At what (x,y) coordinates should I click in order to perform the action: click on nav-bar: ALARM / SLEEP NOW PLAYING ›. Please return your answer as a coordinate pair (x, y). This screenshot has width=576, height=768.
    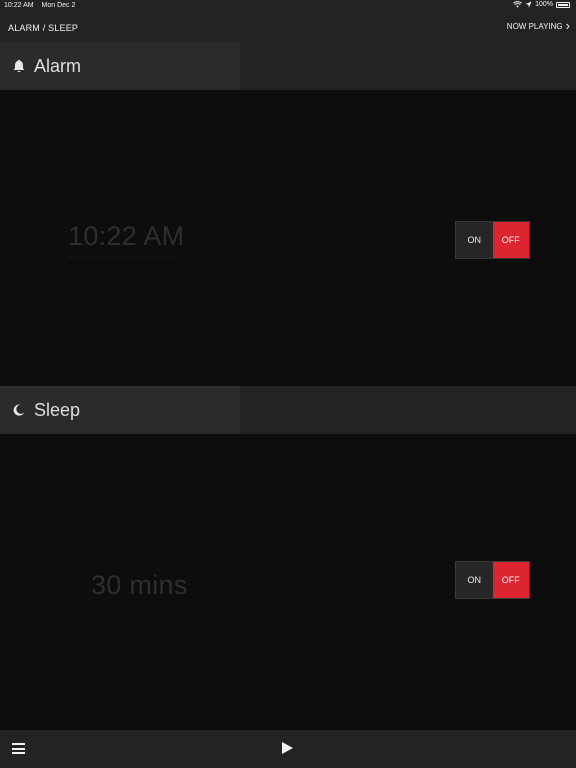
    Looking at the image, I should click on (288, 27).